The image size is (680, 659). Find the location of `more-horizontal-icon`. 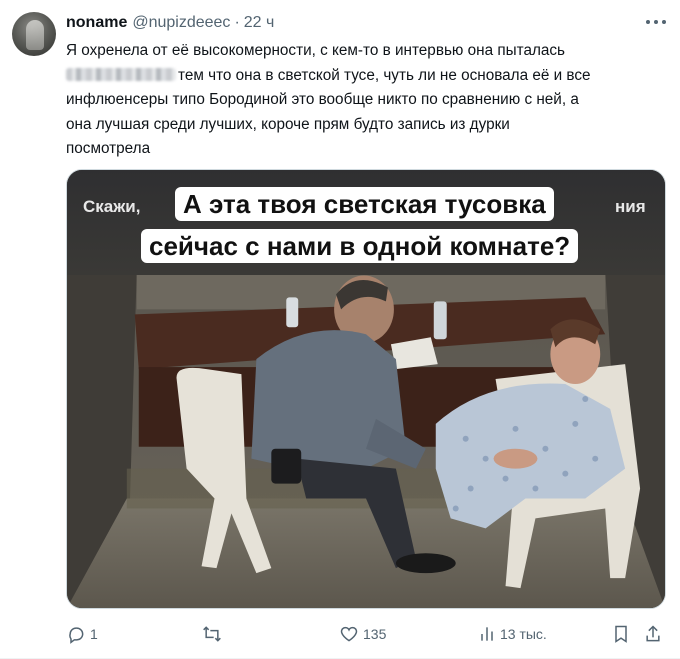

more-horizontal-icon is located at coordinates (656, 22).